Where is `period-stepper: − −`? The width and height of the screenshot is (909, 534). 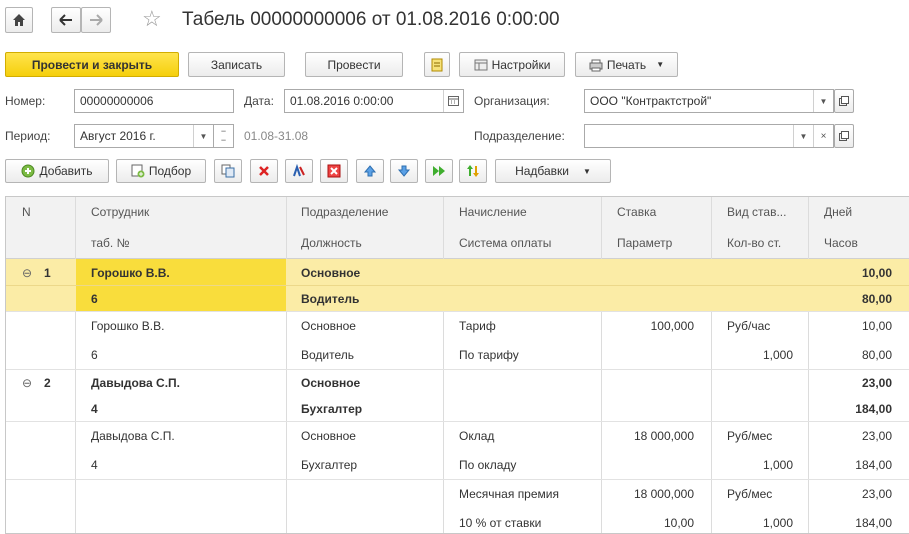
period-stepper: − − is located at coordinates (224, 136).